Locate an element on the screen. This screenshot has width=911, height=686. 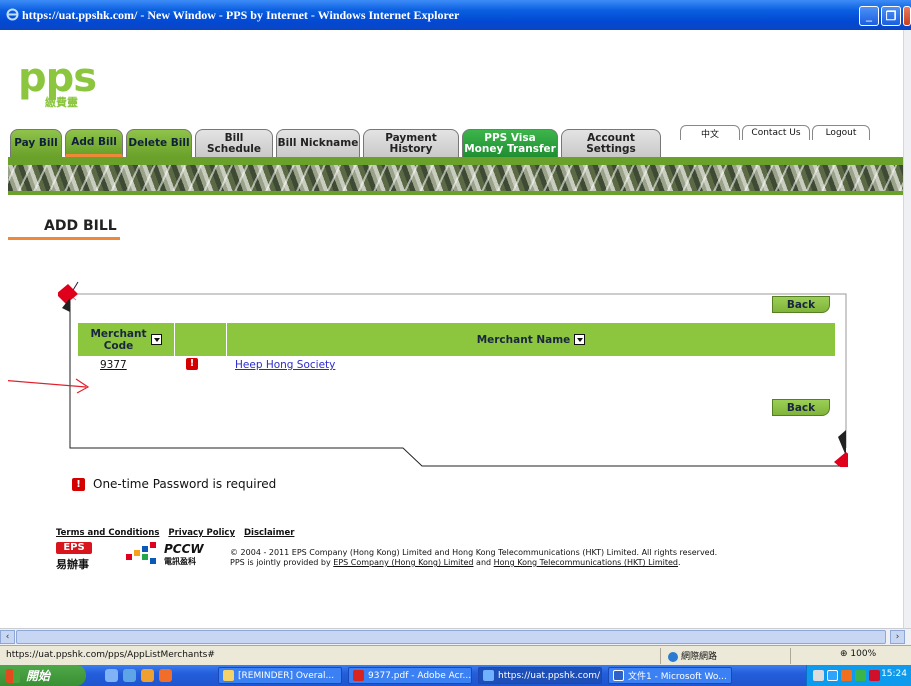
start-label: 開始 is located at coordinates (38, 676).